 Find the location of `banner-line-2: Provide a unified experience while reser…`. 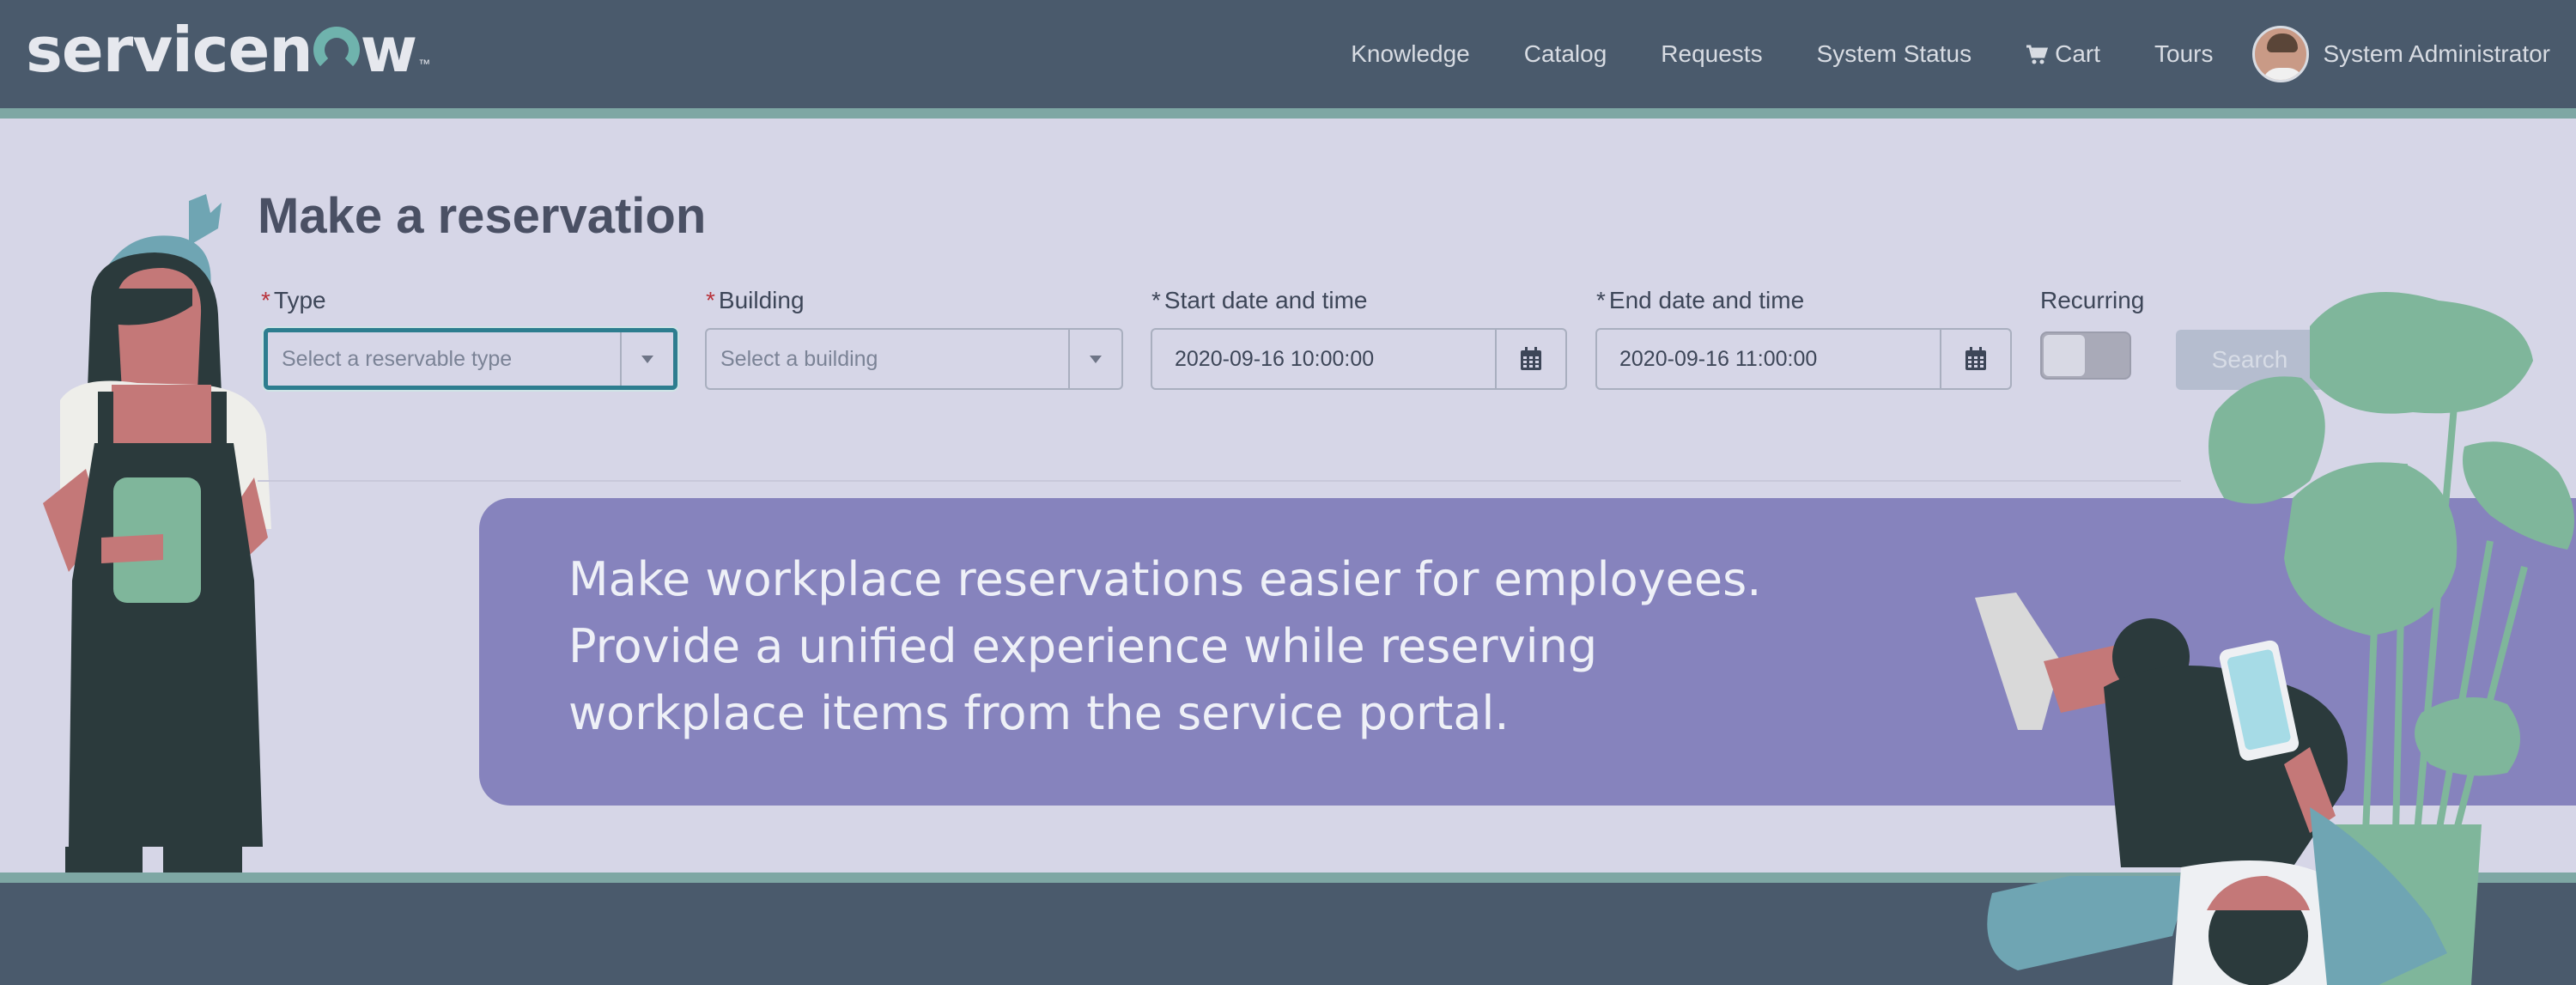

banner-line-2: Provide a unified experience while reser… is located at coordinates (1083, 646).